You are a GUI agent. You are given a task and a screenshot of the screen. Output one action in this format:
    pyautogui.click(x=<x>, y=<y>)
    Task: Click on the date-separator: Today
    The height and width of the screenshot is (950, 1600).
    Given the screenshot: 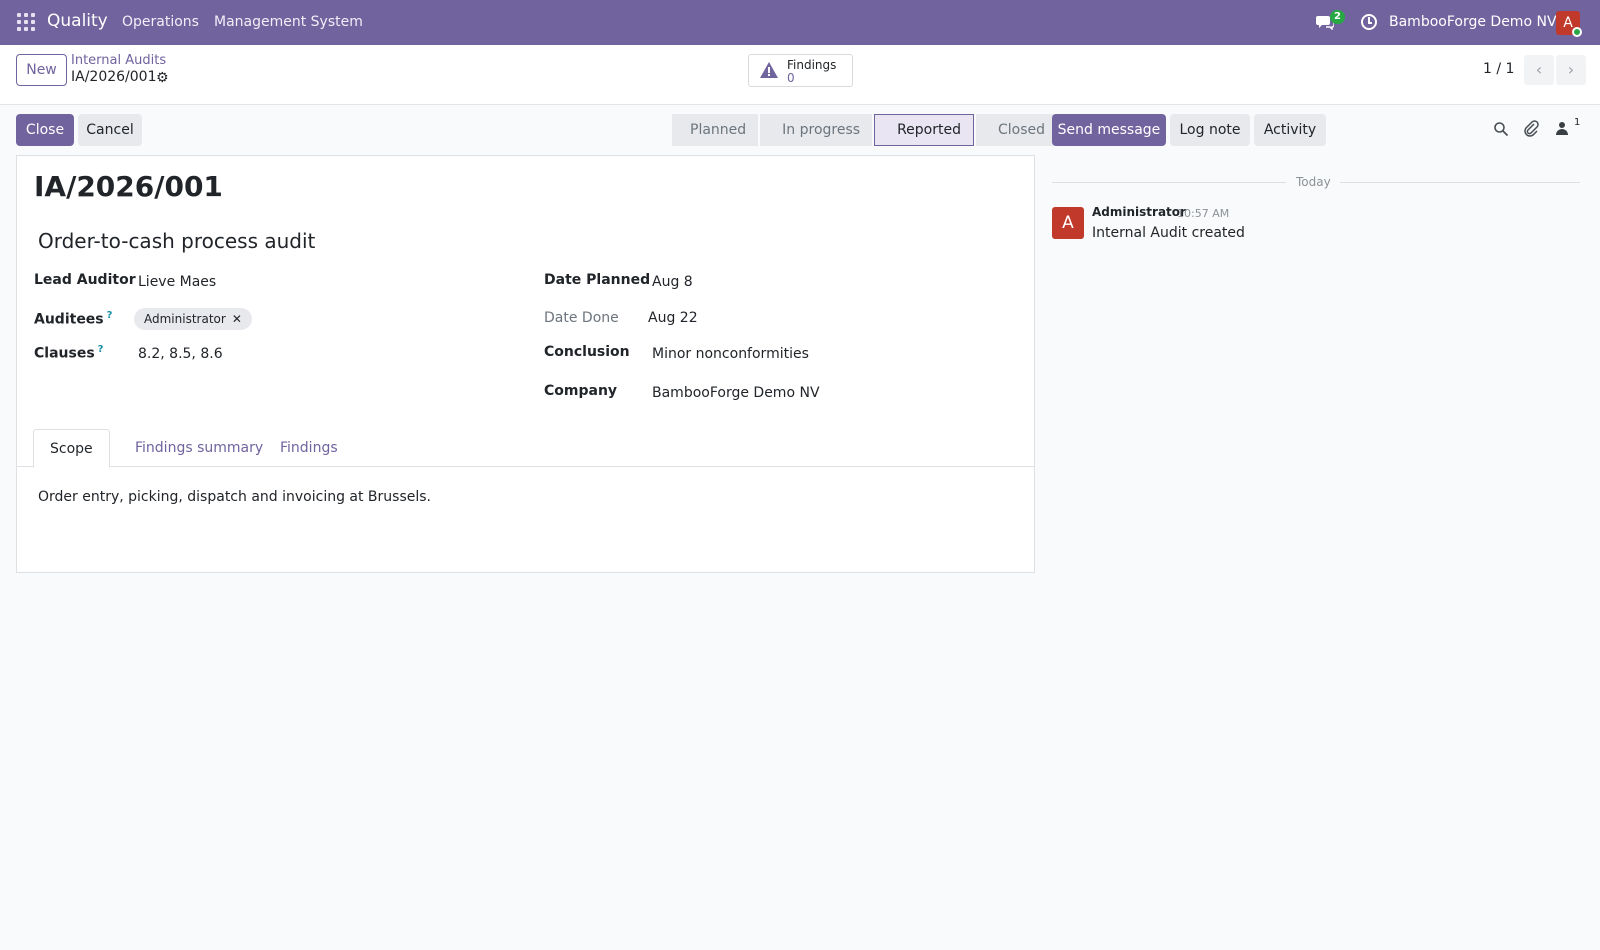 What is the action you would take?
    pyautogui.click(x=1313, y=182)
    